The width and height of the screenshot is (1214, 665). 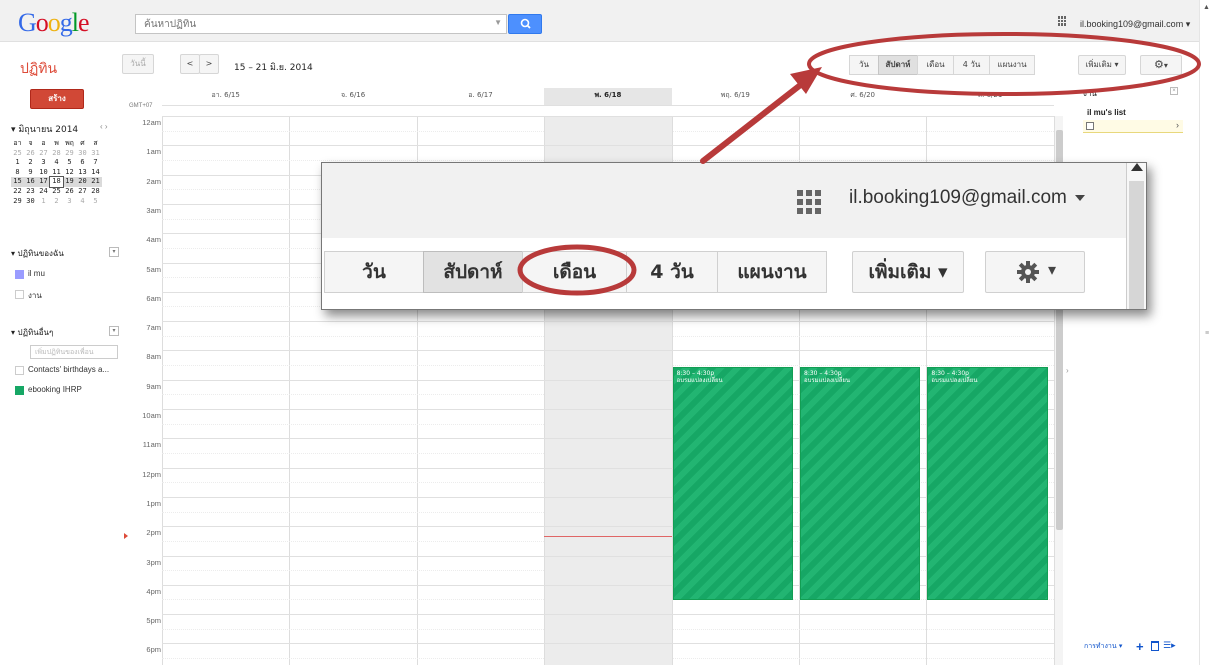 I want to click on task-row: ›, so click(x=1133, y=126).